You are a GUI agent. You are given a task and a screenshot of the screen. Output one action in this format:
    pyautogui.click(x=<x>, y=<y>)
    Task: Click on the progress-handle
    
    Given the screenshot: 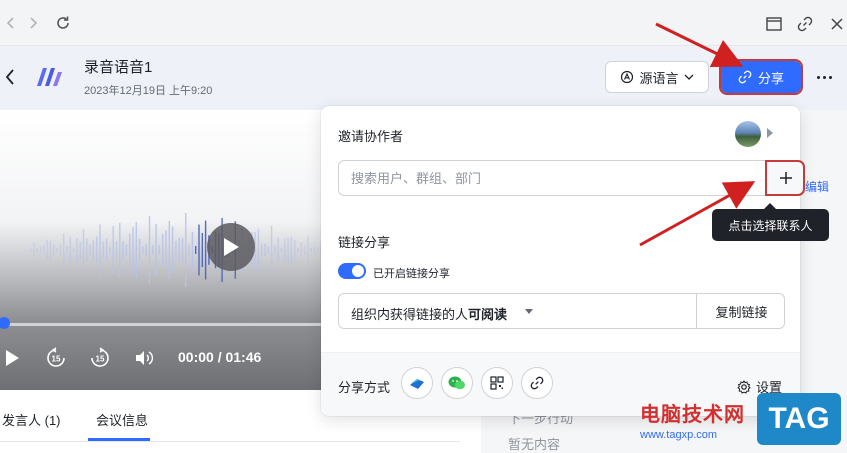 What is the action you would take?
    pyautogui.click(x=5, y=323)
    